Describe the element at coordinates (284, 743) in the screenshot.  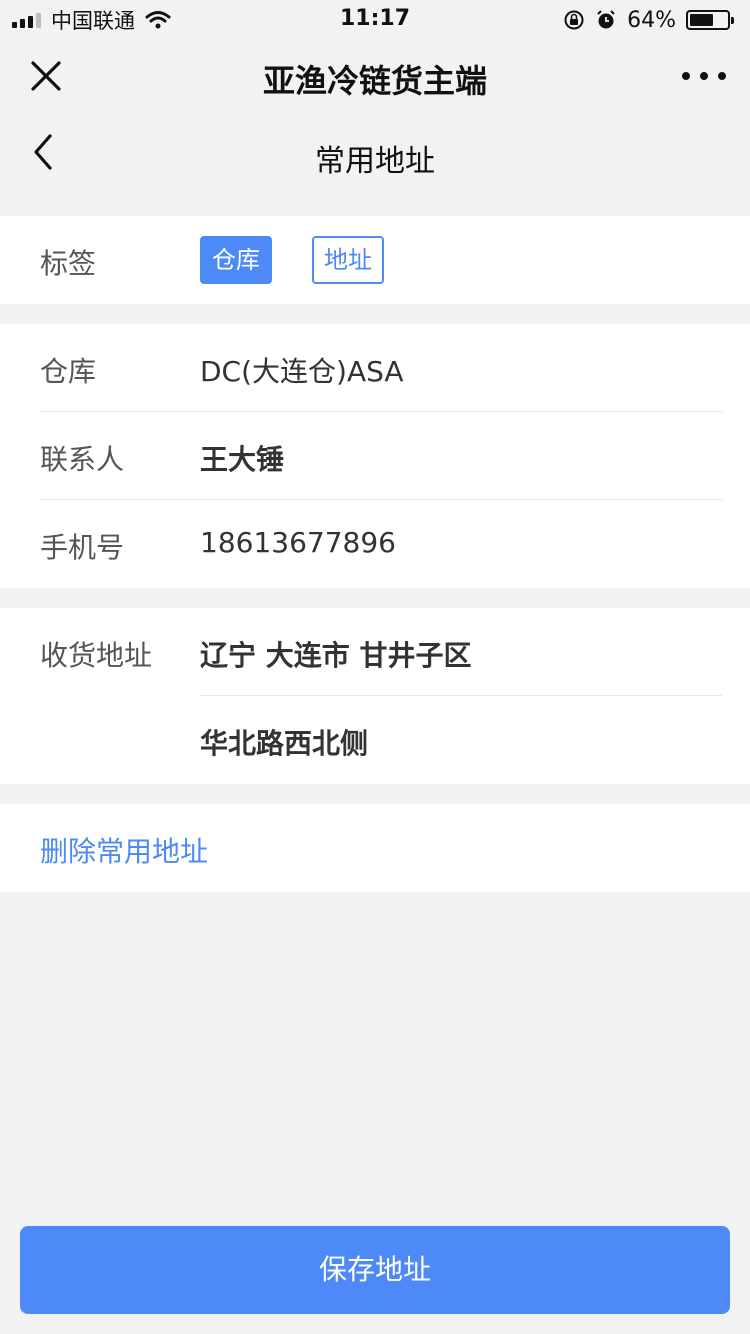
I see `address-detail-value: 华北路西北侧` at that location.